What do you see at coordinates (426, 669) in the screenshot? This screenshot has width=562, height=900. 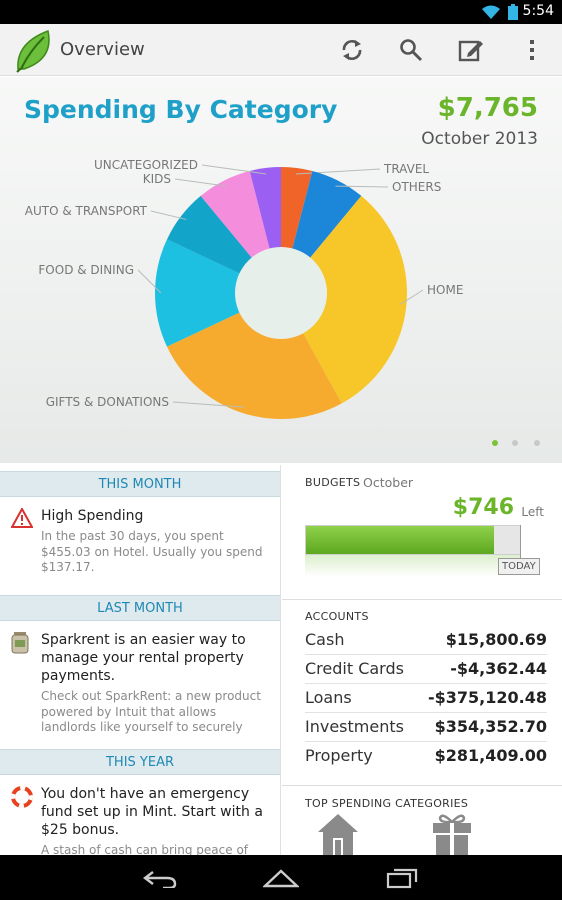 I see `account-row-credit-cards: Credit Cards -$4,362.44` at bounding box center [426, 669].